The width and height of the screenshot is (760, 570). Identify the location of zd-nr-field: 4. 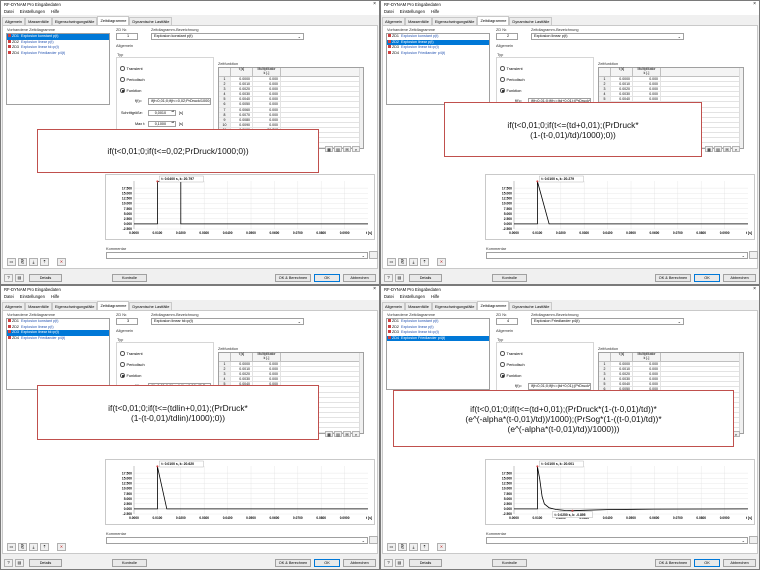
(507, 321).